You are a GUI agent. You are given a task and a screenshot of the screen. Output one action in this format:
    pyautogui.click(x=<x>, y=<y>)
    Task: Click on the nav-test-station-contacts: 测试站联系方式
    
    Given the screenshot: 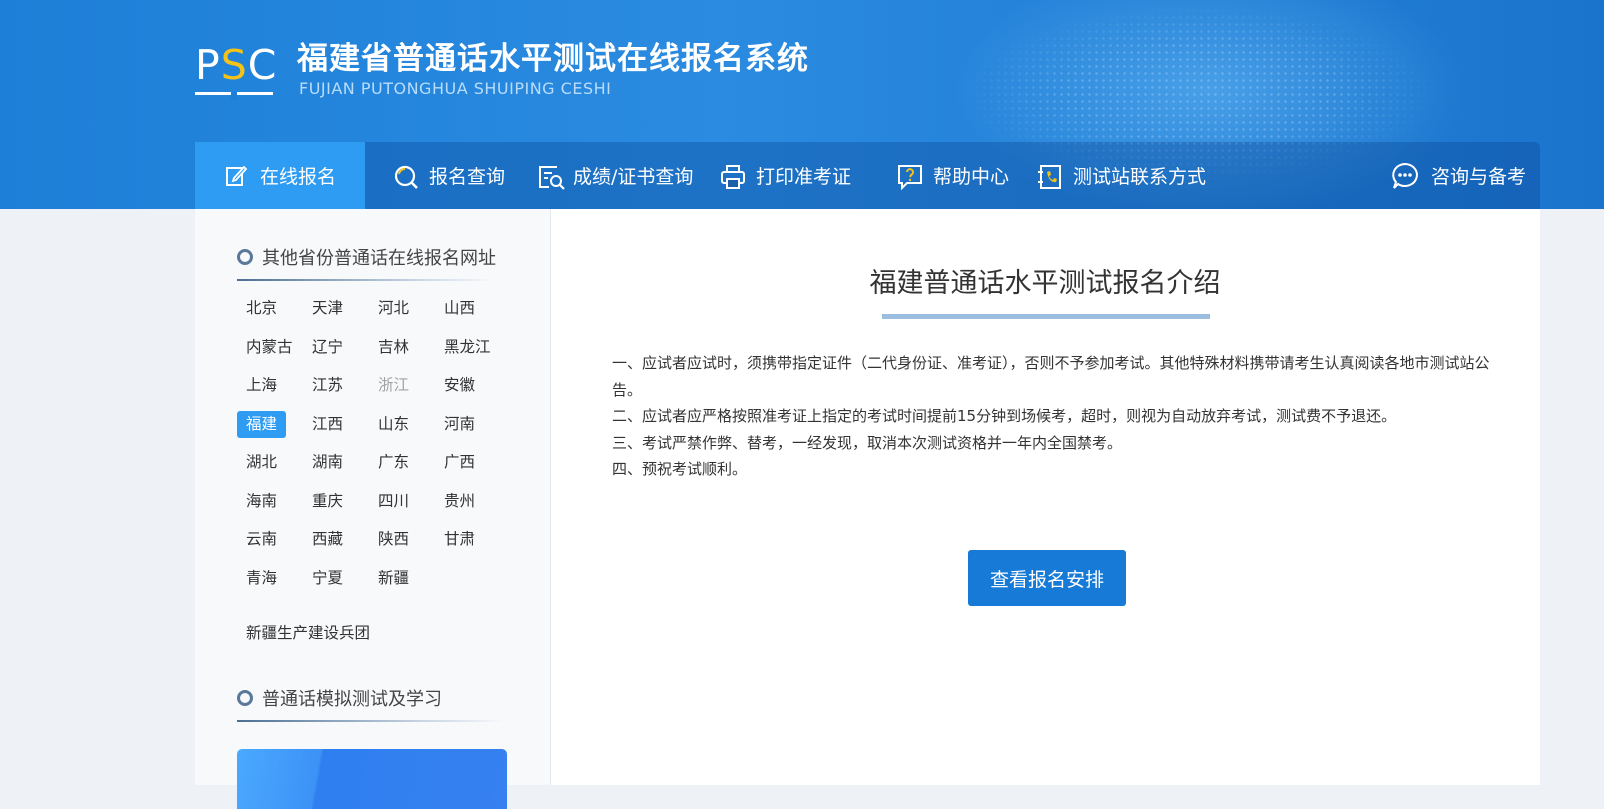 What is the action you would take?
    pyautogui.click(x=1121, y=175)
    